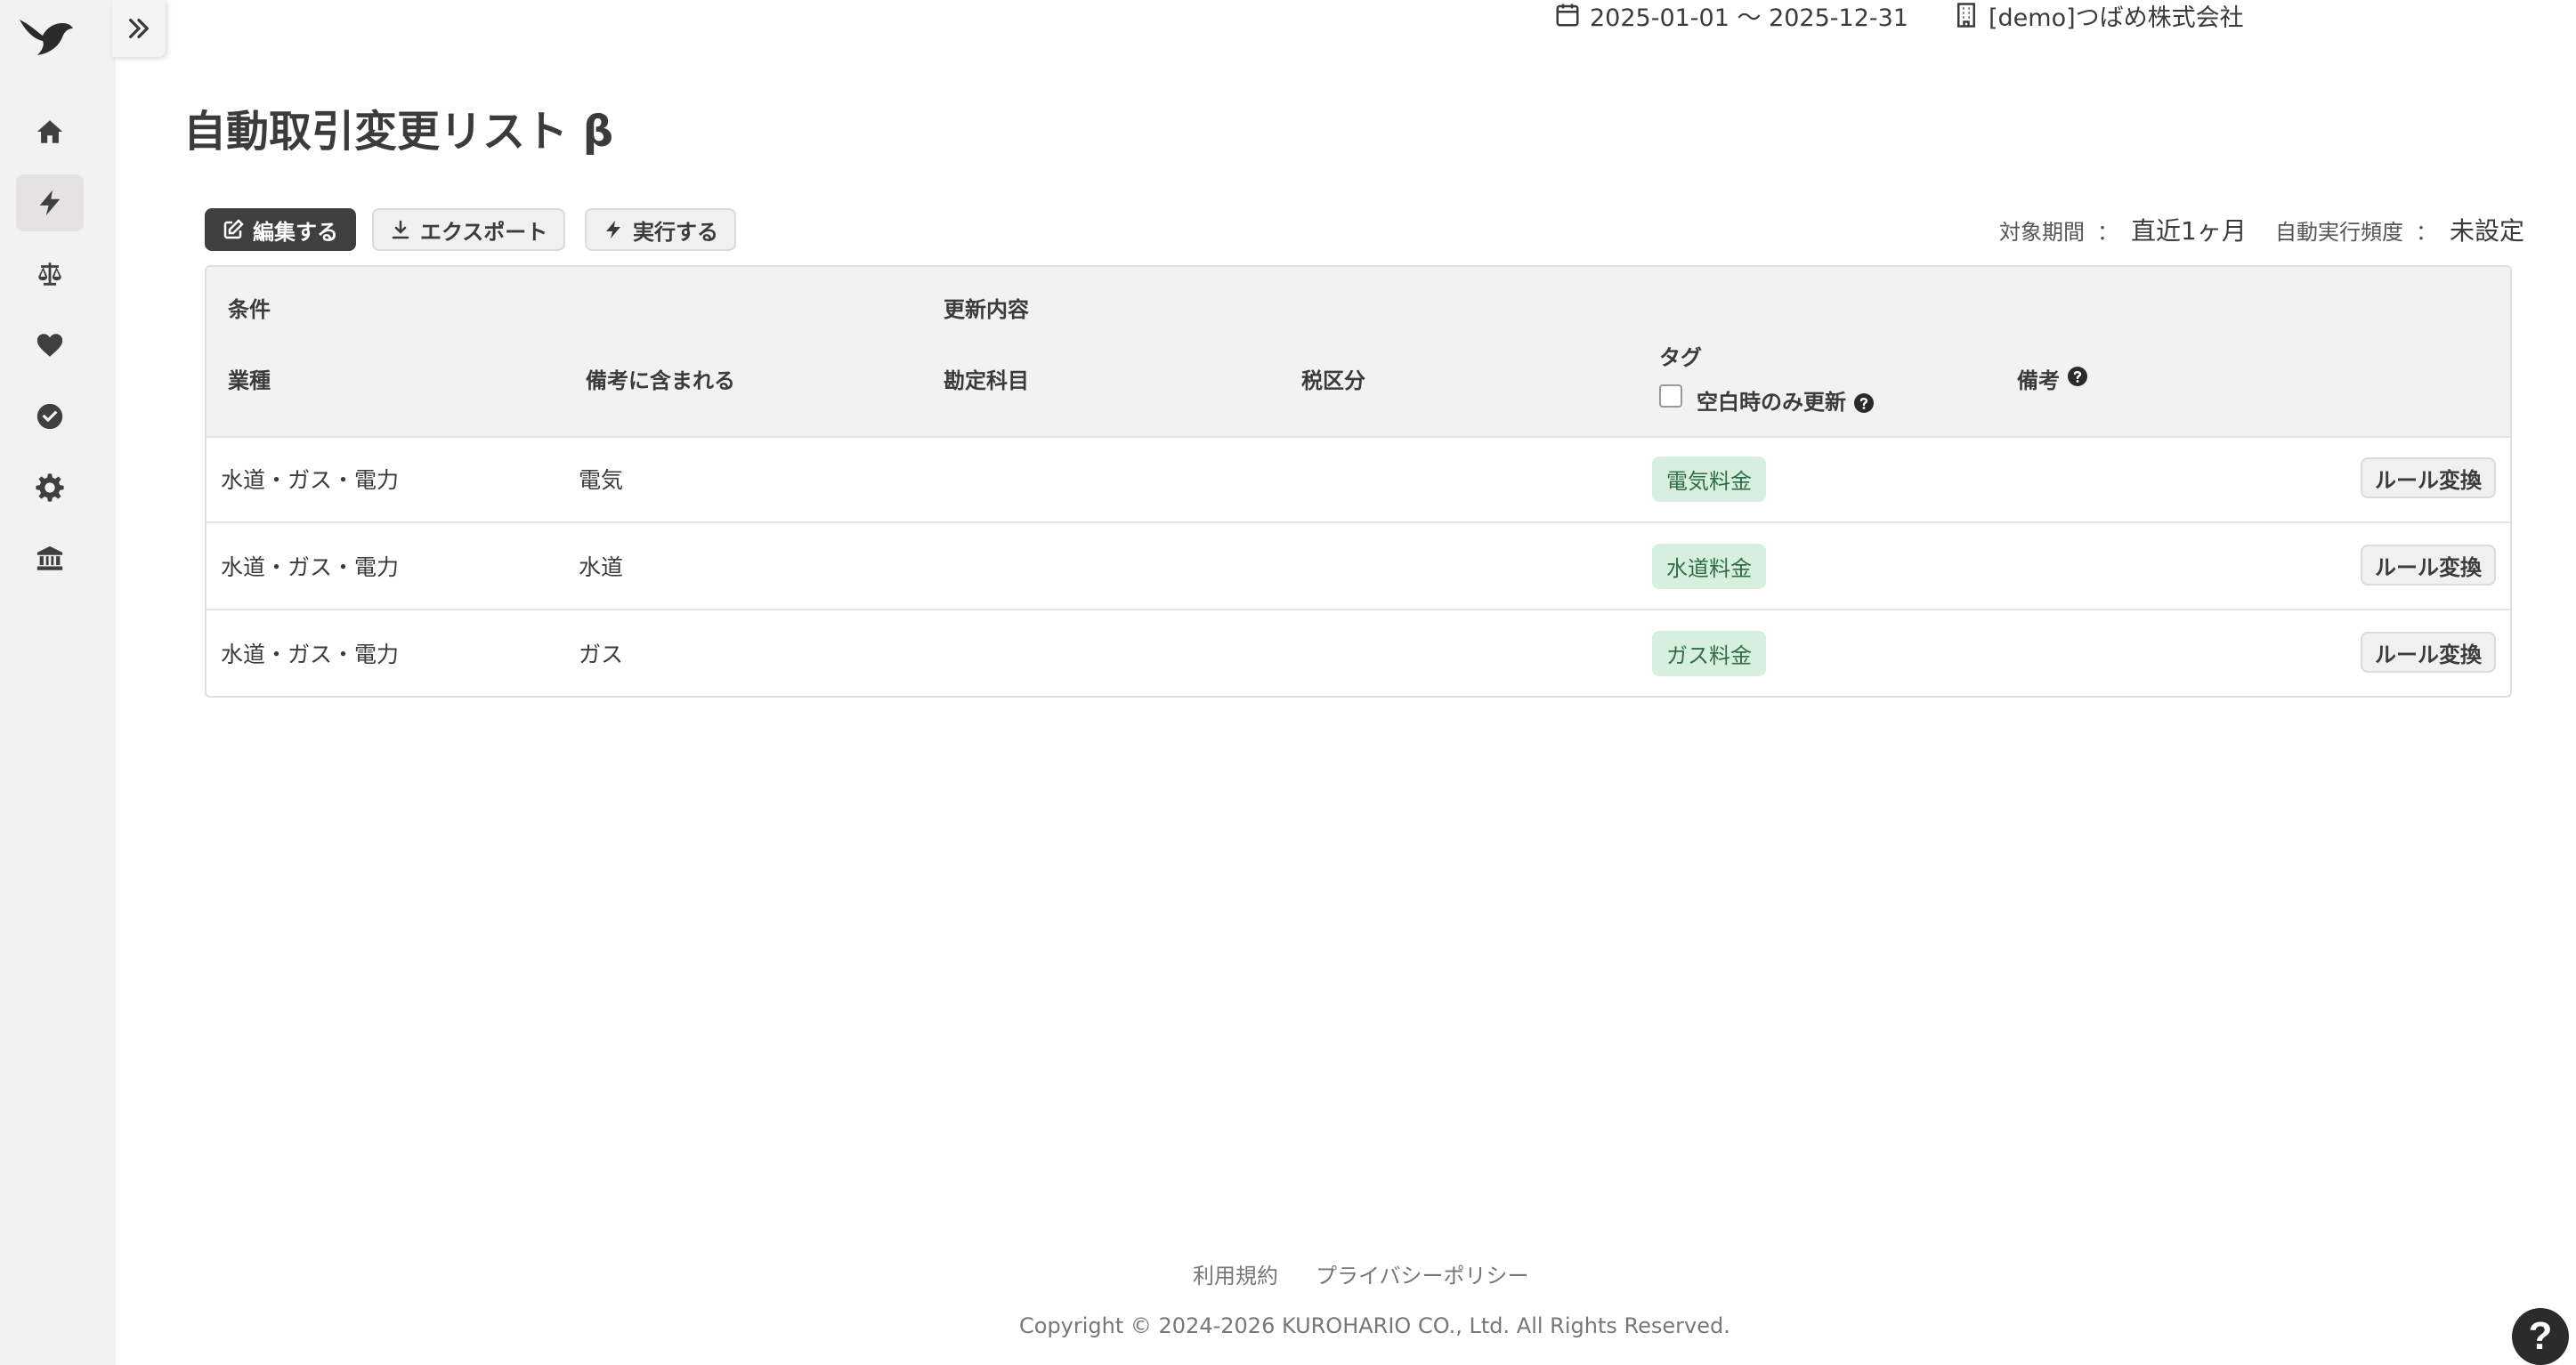 The height and width of the screenshot is (1365, 2576). What do you see at coordinates (2042, 232) in the screenshot?
I see `target-period-label: 対象期間` at bounding box center [2042, 232].